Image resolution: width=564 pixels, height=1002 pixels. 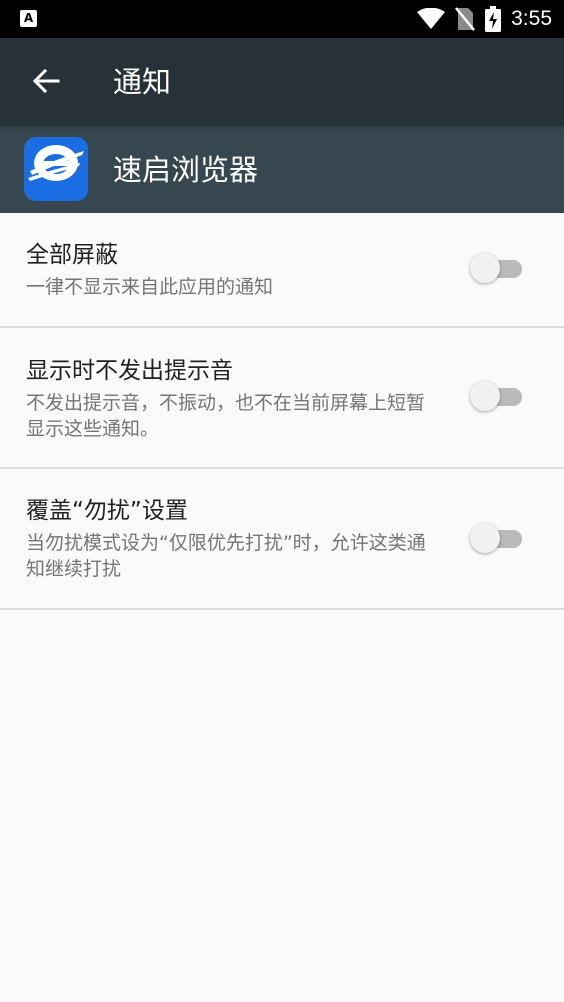 What do you see at coordinates (129, 371) in the screenshot?
I see `setting-title: 显示时不发出提示音` at bounding box center [129, 371].